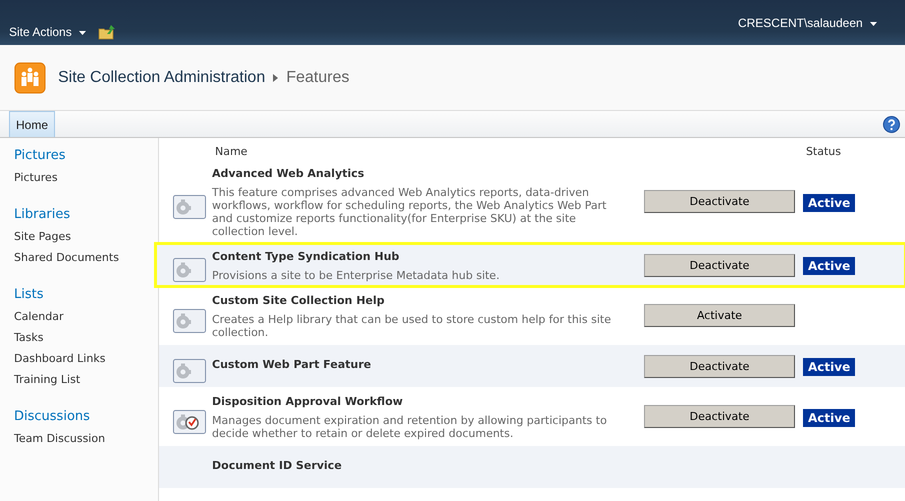  Describe the element at coordinates (277, 465) in the screenshot. I see `feature-name: Document ID Service` at that location.